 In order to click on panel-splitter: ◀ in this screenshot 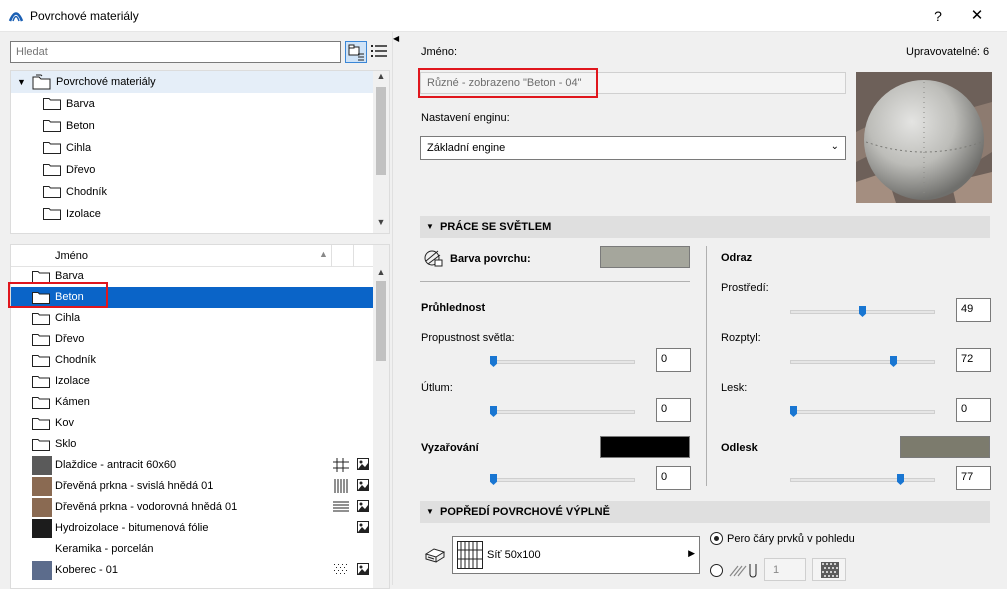, I will do `click(396, 308)`.